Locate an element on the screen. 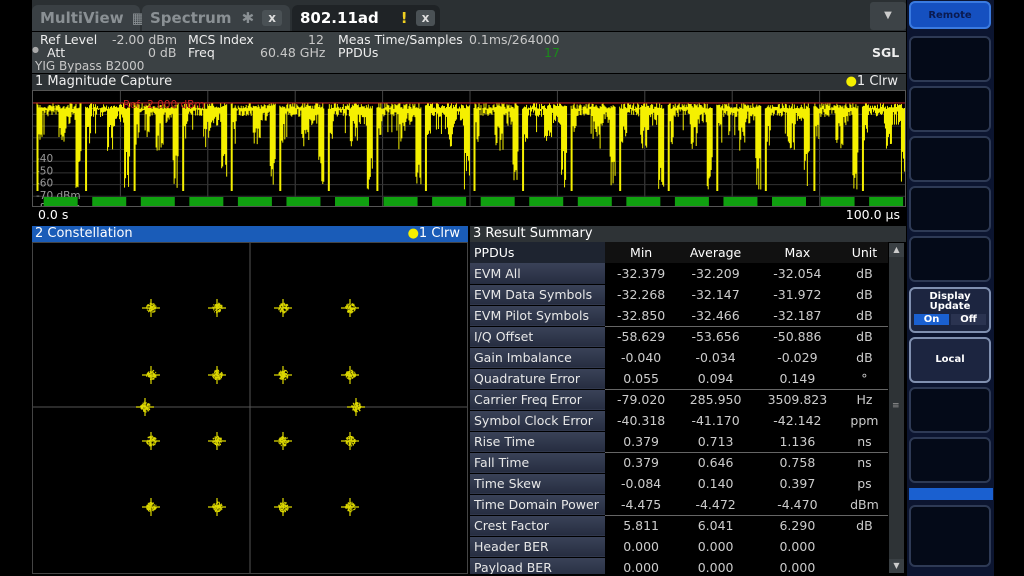  cell-value: 0.758 is located at coordinates (797, 462).